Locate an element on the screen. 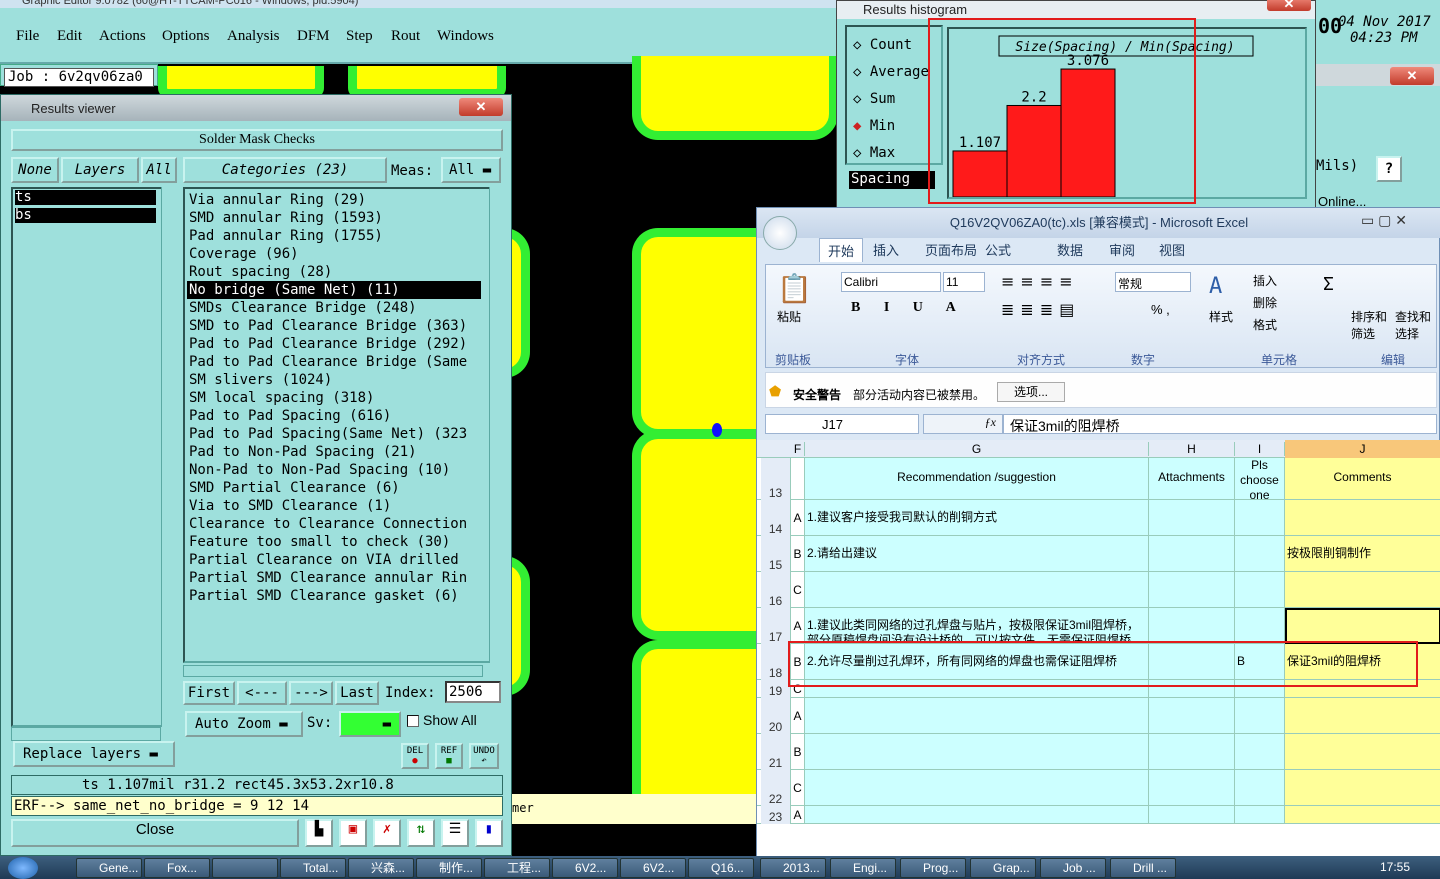 This screenshot has width=1440, height=879. category-item: Pad annular Ring (1755) is located at coordinates (334, 236).